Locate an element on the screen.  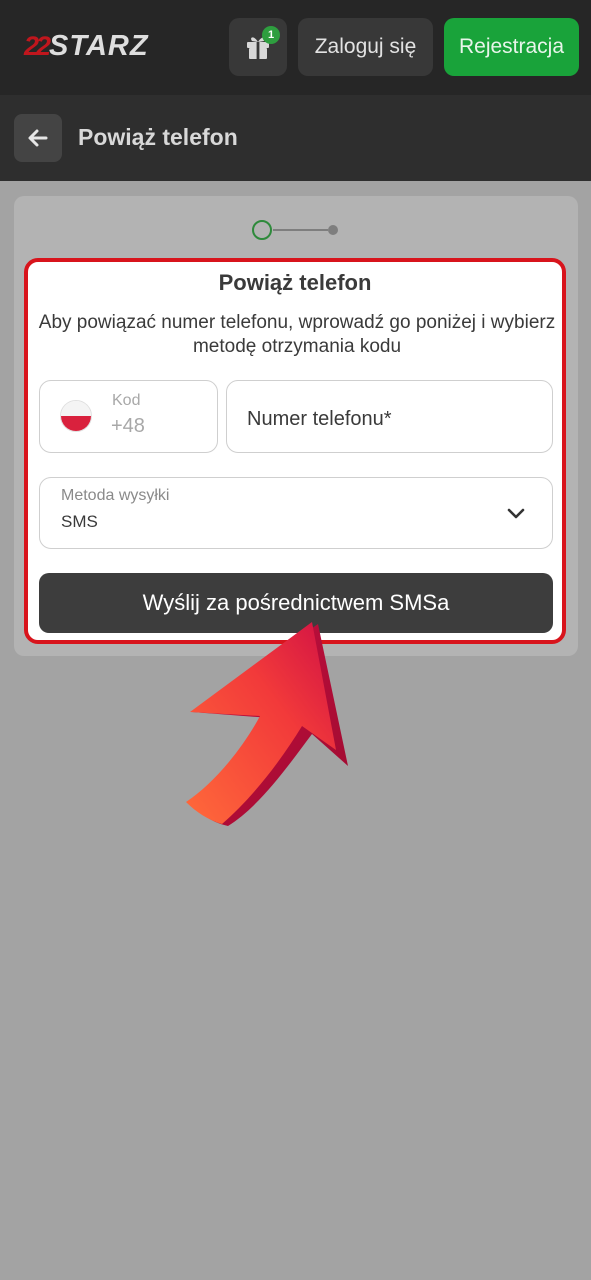
delivery-method-label: Metoda wysyłki is located at coordinates (115, 495).